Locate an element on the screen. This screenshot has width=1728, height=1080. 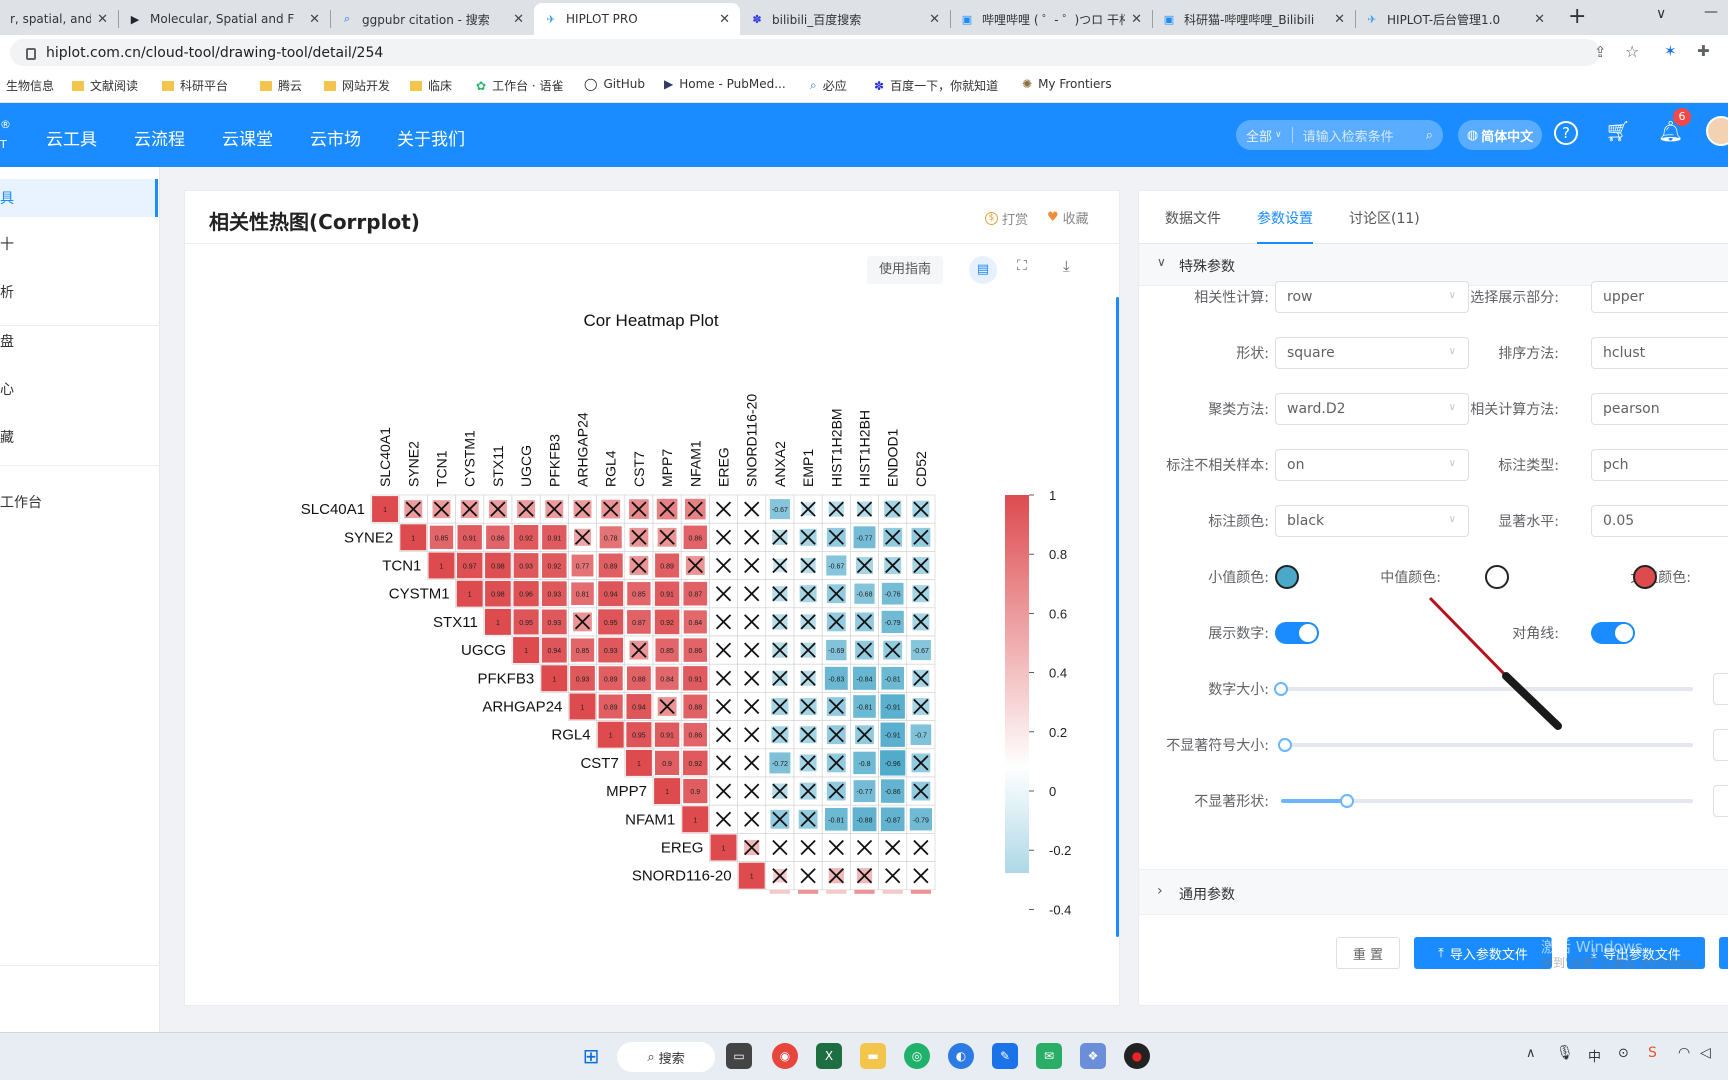
params-tab: 参数设置 is located at coordinates (1285, 226).